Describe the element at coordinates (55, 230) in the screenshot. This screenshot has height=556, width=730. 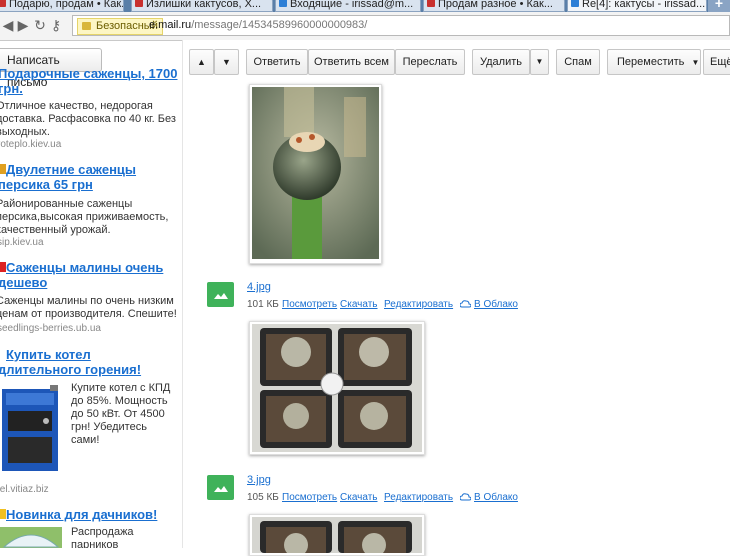
I see `ad-text-line: качественный урожай.` at that location.